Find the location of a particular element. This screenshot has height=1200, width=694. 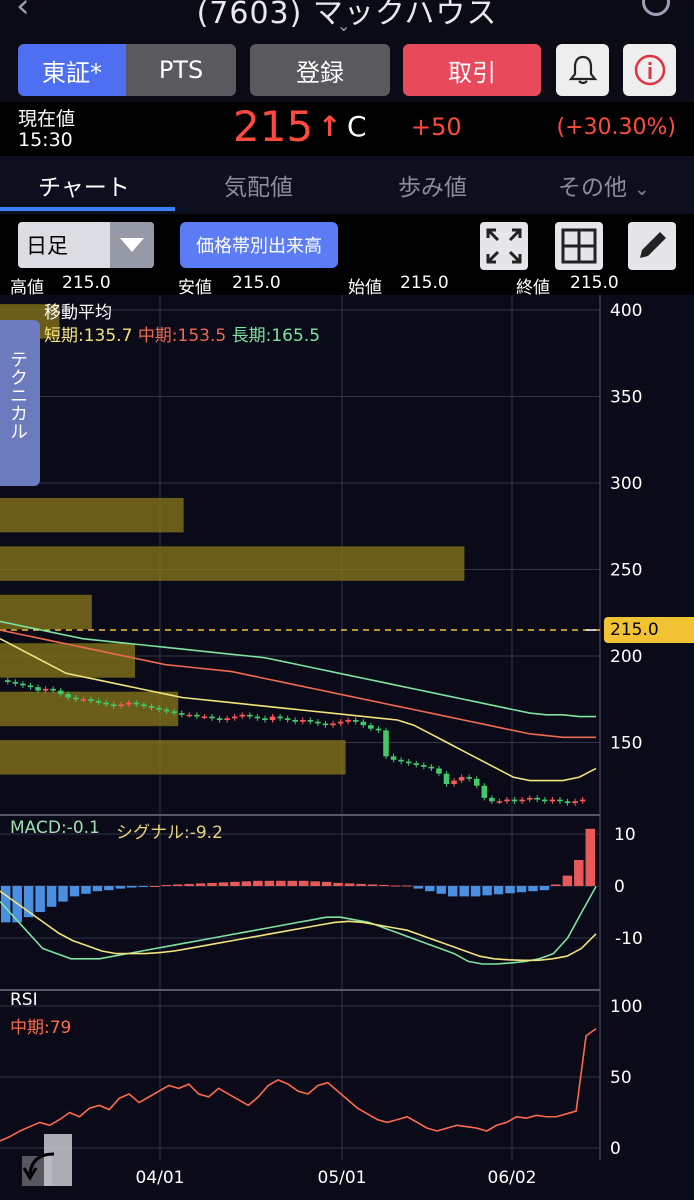

market-tosho-button: 東証* is located at coordinates (72, 70).